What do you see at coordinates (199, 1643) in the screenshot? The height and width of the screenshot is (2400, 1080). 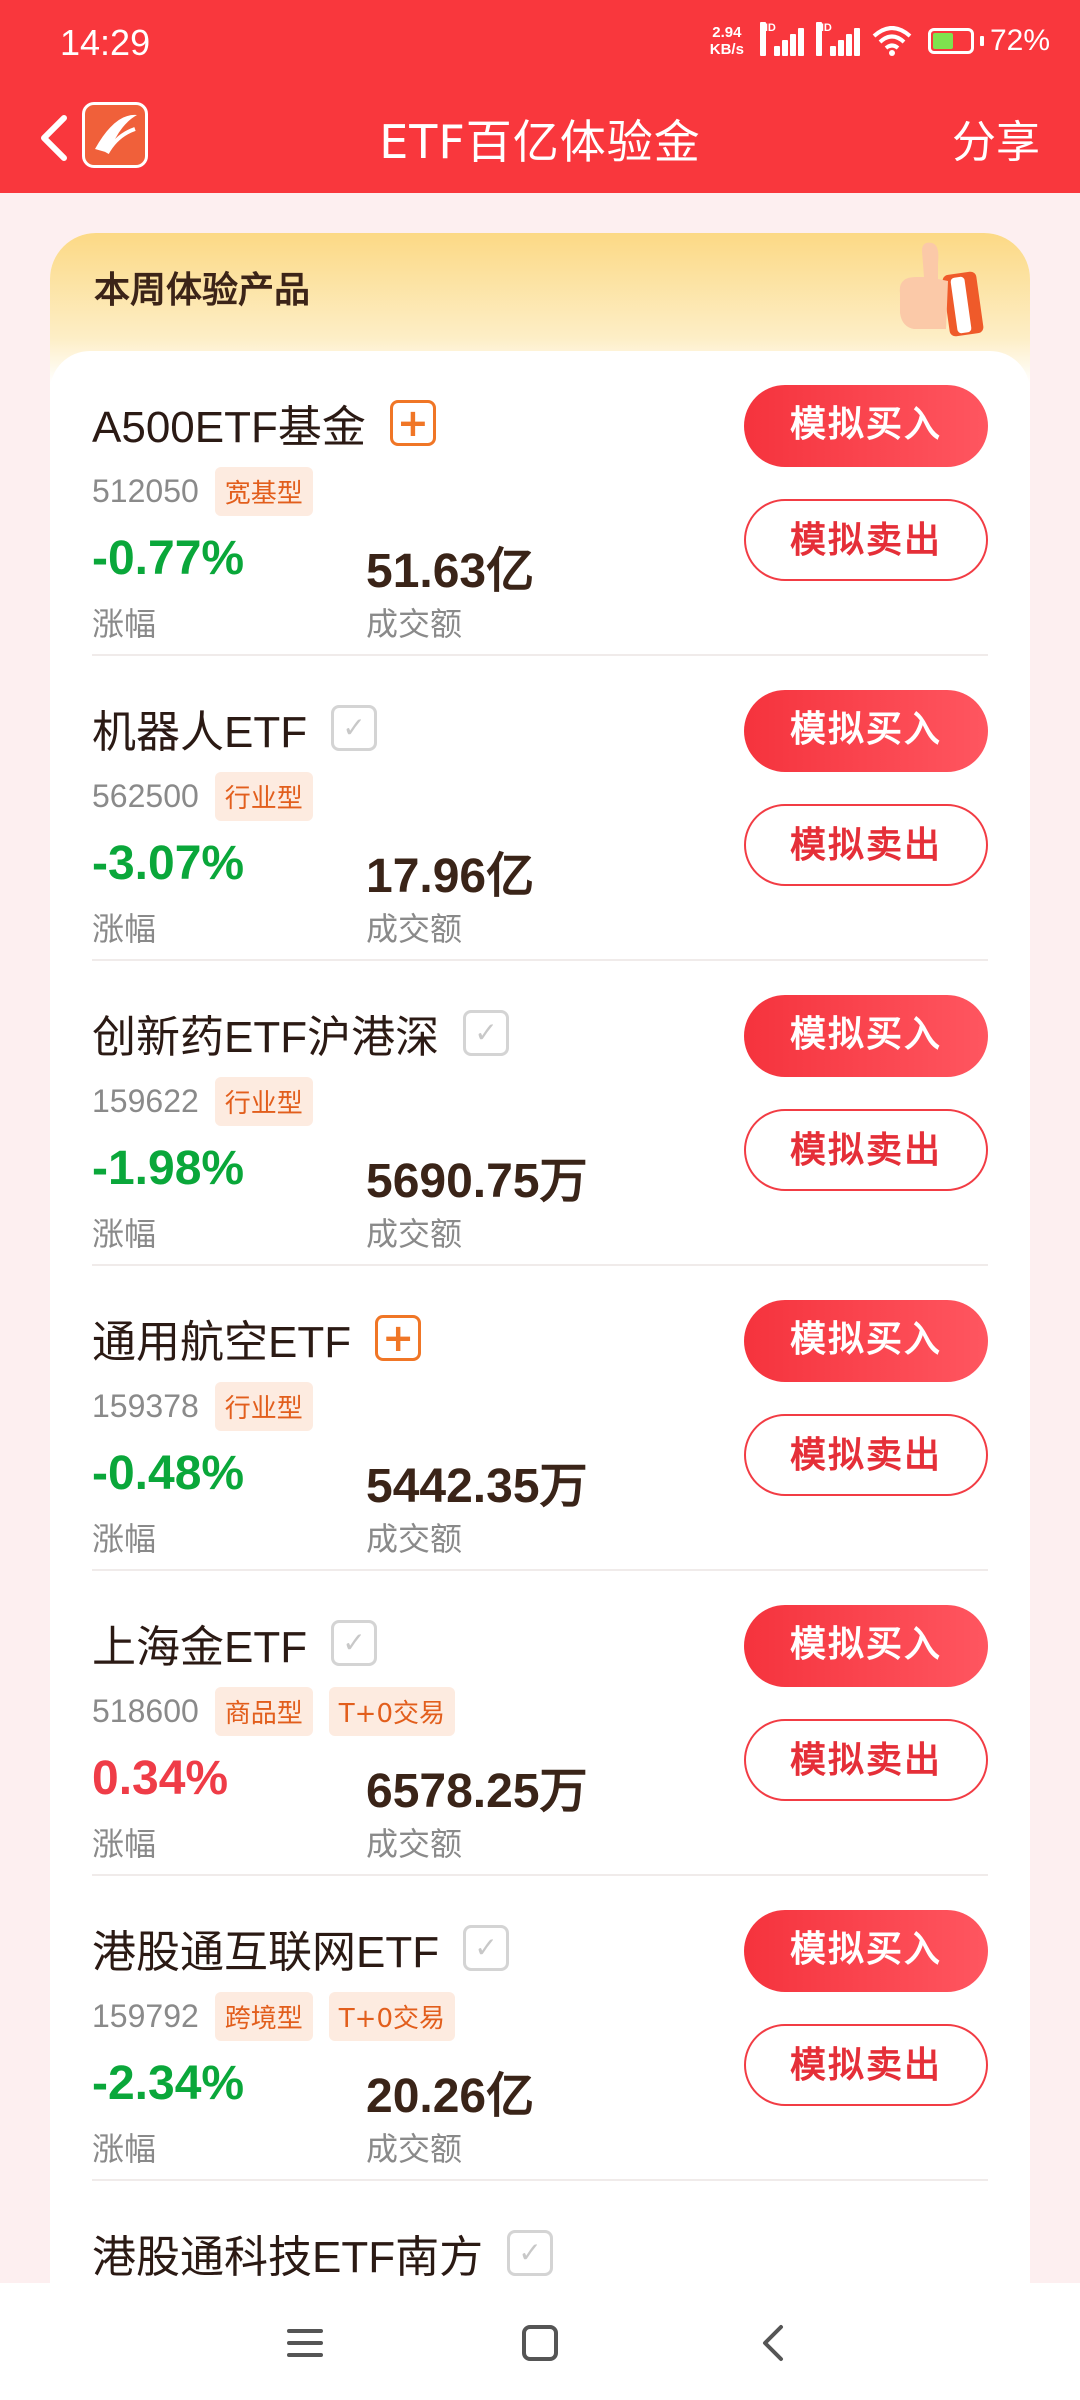 I see `item-name: 上海金ETF` at bounding box center [199, 1643].